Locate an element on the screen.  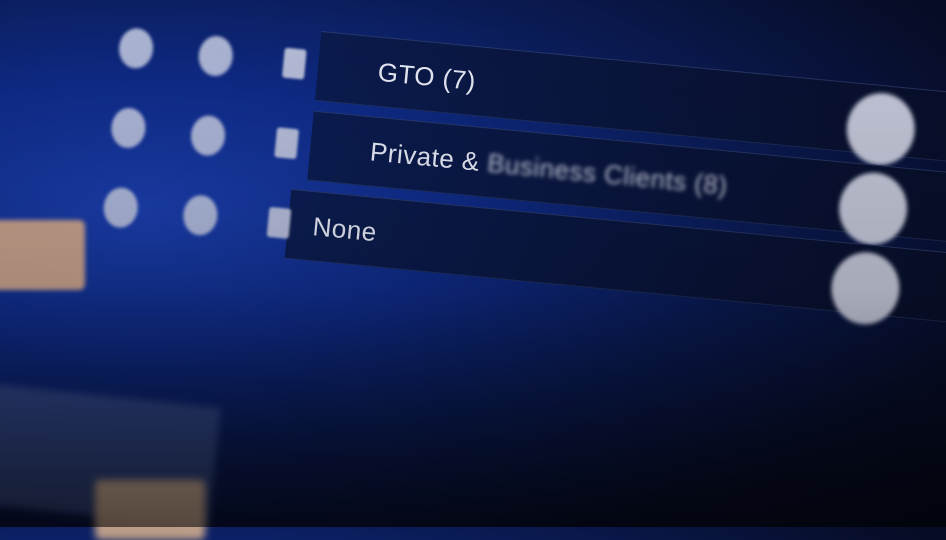
action-chip-bottom is located at coordinates (150, 510).